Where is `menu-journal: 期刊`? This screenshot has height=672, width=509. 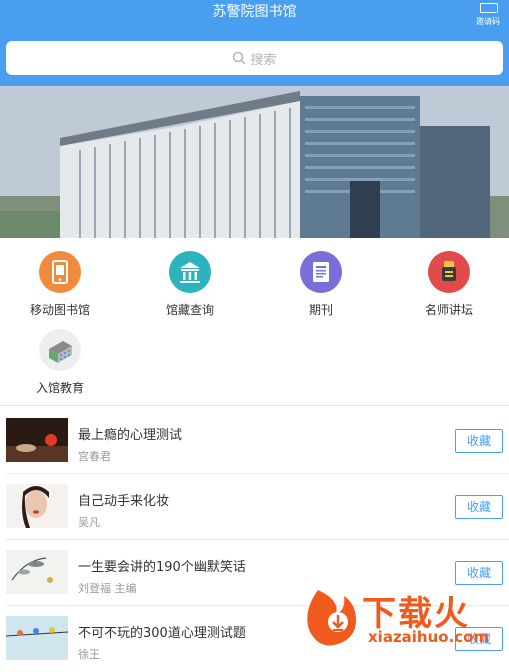 menu-journal: 期刊 is located at coordinates (321, 284).